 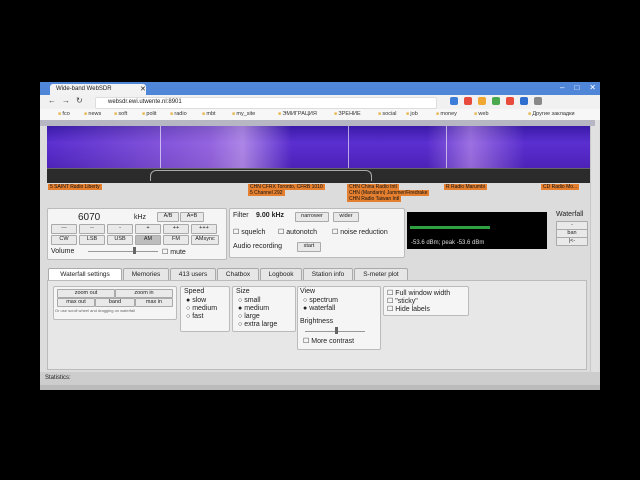 I want to click on bookmark: polit, so click(x=149, y=114).